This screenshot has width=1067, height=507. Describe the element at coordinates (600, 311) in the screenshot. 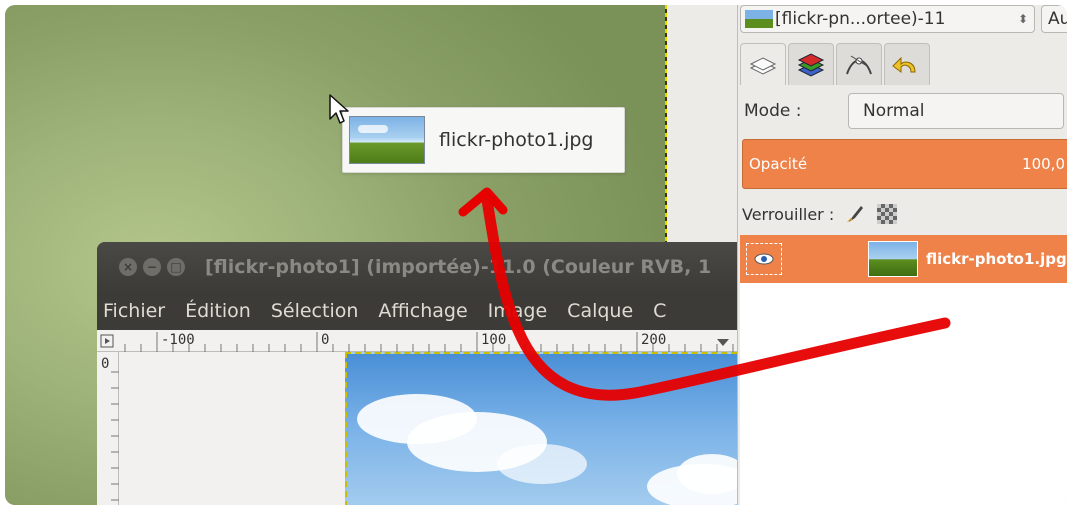

I see `menu-calque: Calque` at that location.